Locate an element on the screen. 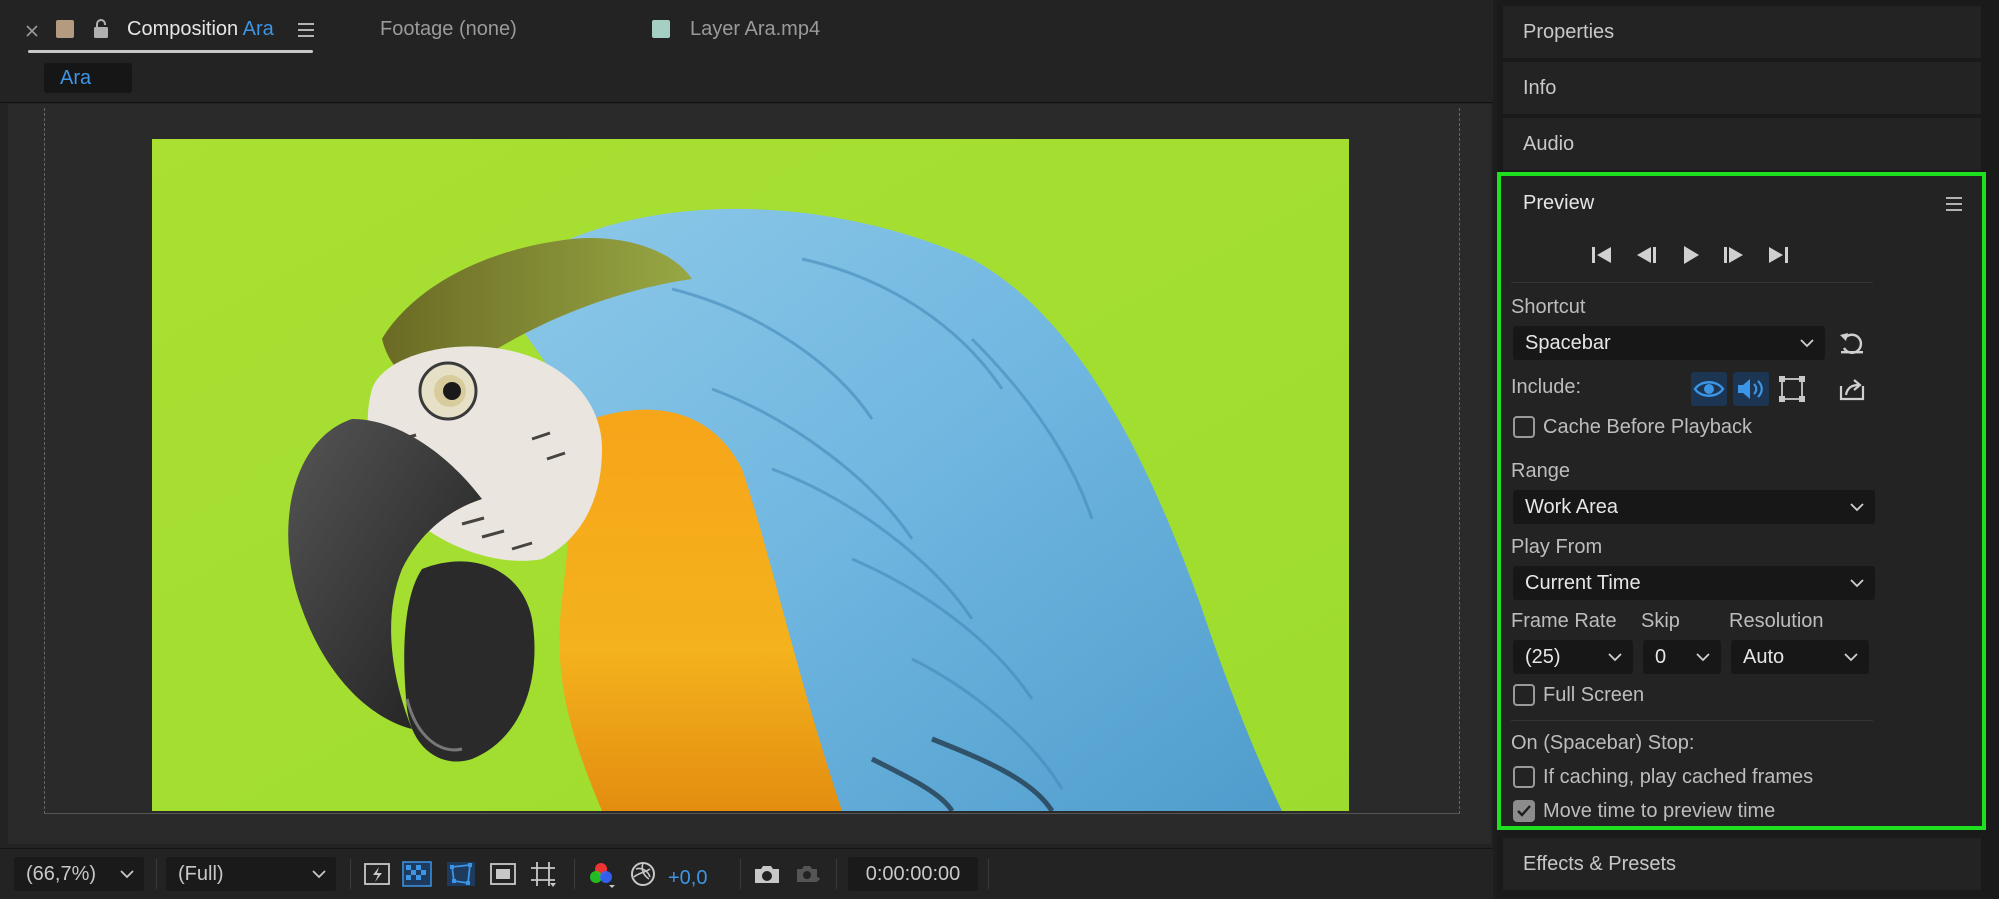 The image size is (1999, 899). if-caching-label: If caching, play cached frames is located at coordinates (1678, 777).